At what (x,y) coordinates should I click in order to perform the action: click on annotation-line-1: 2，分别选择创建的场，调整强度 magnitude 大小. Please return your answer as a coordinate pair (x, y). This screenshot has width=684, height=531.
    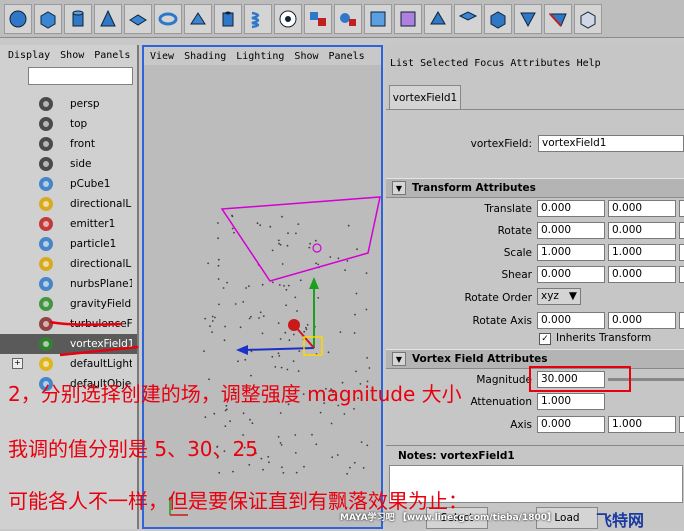
    Looking at the image, I should click on (235, 394).